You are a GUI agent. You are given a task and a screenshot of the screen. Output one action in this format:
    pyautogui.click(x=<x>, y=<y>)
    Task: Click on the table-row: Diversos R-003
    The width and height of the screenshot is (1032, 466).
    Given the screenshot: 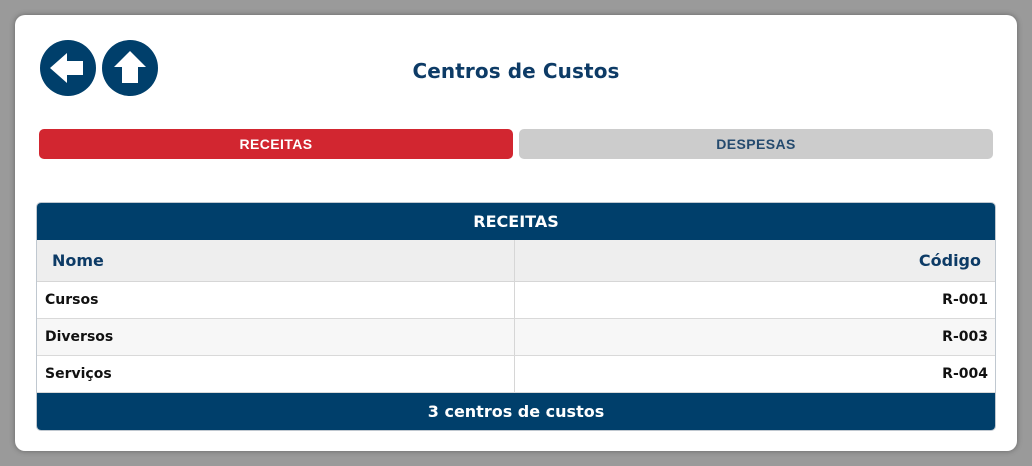 What is the action you would take?
    pyautogui.click(x=516, y=337)
    